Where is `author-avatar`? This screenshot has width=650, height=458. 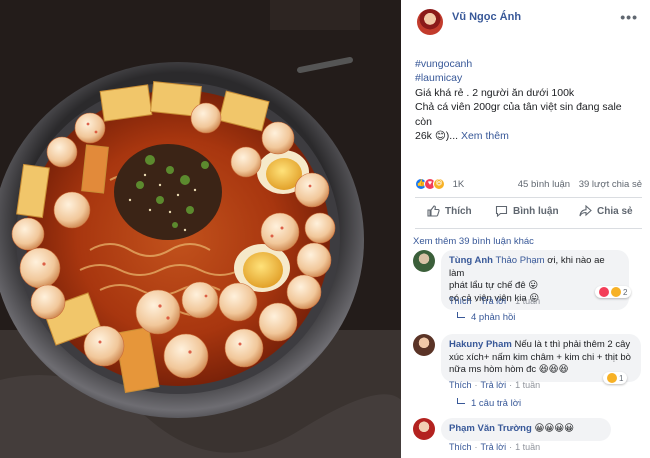 author-avatar is located at coordinates (430, 22).